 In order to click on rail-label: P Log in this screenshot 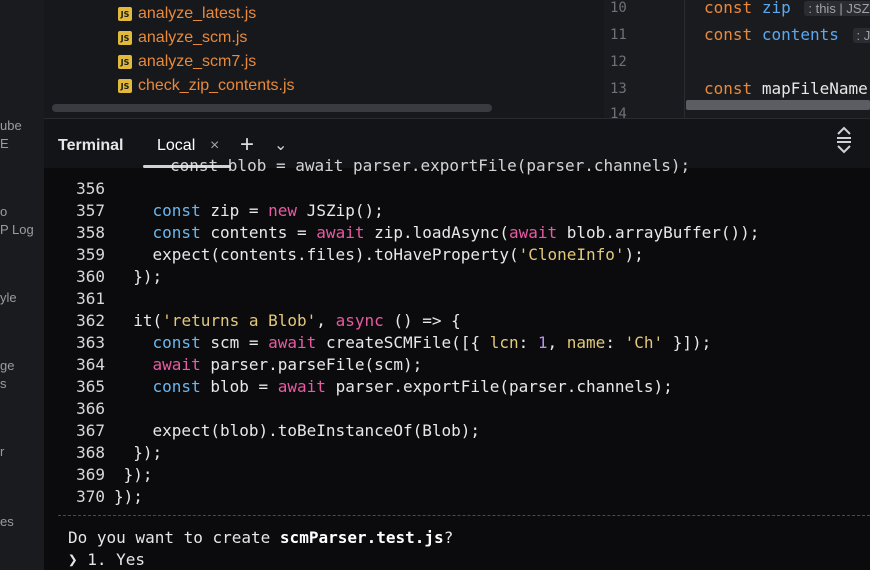, I will do `click(17, 229)`.